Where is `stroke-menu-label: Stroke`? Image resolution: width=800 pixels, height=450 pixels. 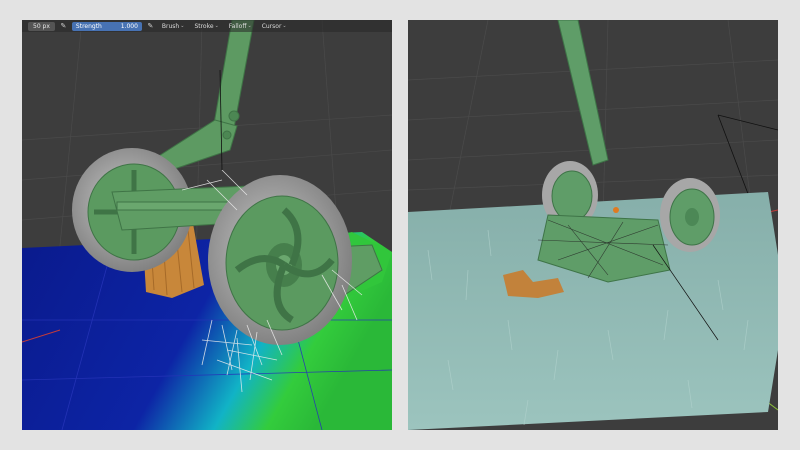
stroke-menu-label: Stroke is located at coordinates (204, 26).